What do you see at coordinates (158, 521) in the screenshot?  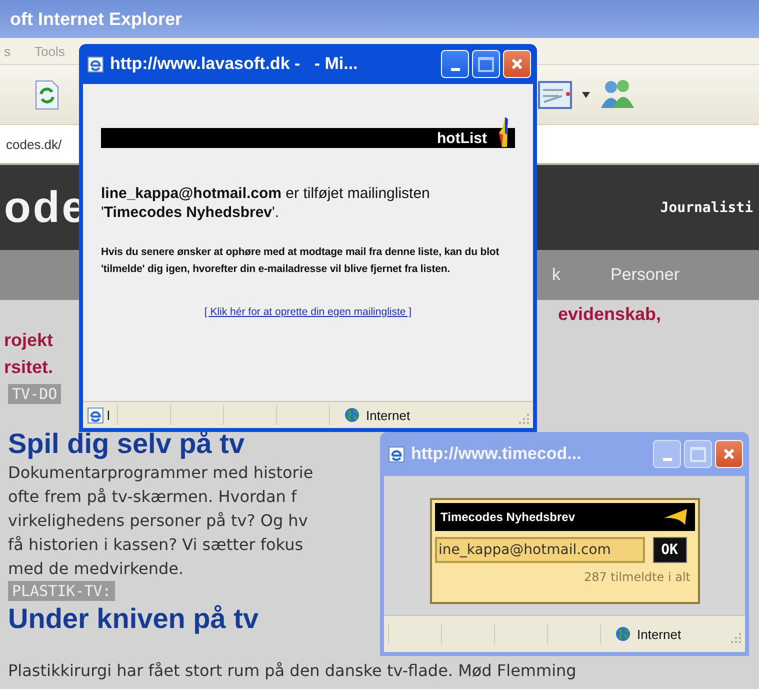 I see `article-text-line: virkelighedens personer på tv? Og hv` at bounding box center [158, 521].